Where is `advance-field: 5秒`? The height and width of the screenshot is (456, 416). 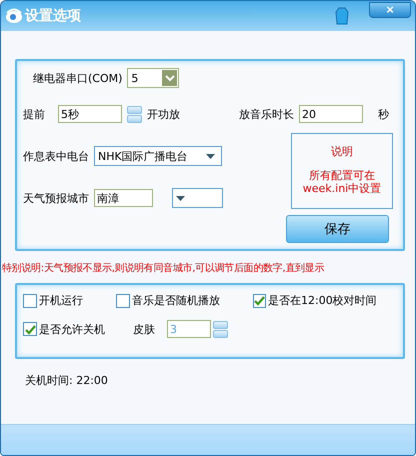 advance-field: 5秒 is located at coordinates (90, 114).